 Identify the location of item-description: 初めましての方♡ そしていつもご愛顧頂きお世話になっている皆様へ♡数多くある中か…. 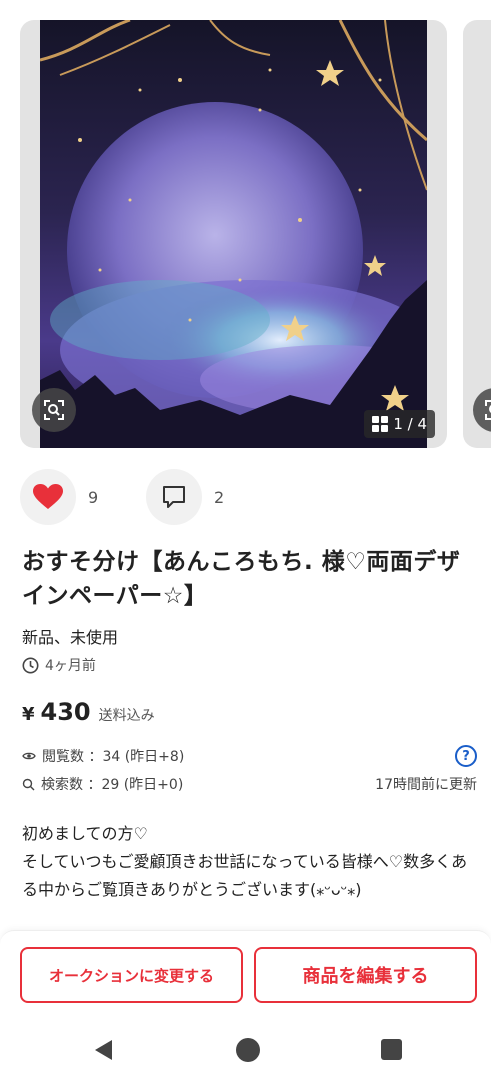
(245, 861).